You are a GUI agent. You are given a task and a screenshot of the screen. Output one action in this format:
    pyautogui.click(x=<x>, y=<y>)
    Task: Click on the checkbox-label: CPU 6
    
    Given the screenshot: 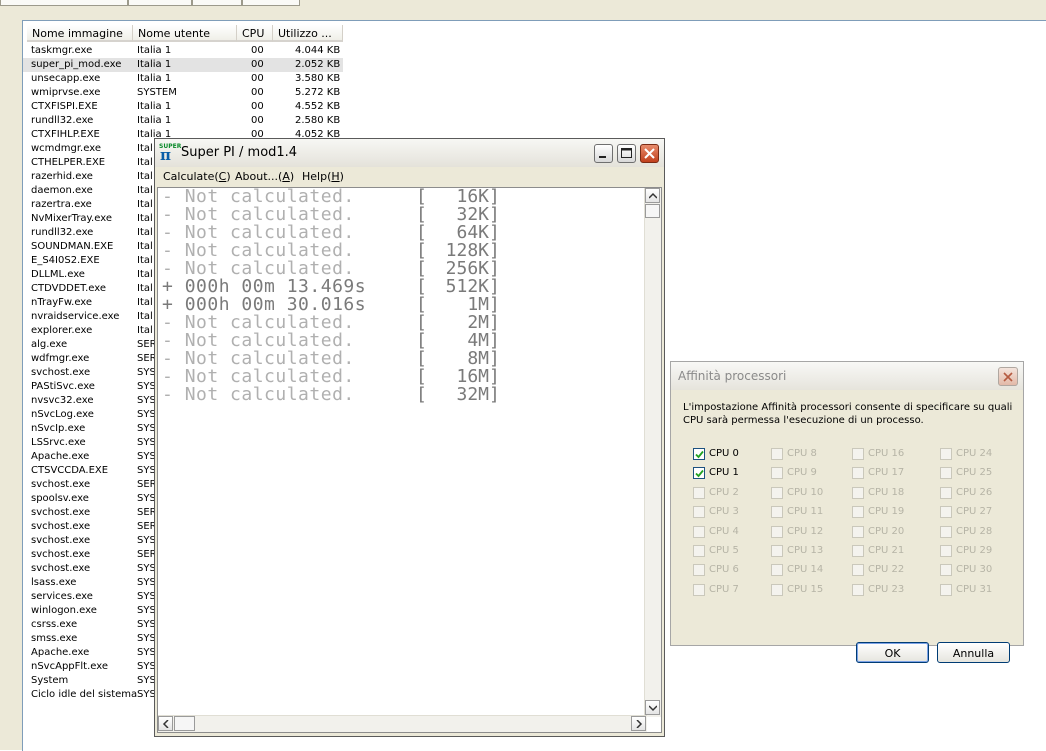 What is the action you would take?
    pyautogui.click(x=724, y=570)
    